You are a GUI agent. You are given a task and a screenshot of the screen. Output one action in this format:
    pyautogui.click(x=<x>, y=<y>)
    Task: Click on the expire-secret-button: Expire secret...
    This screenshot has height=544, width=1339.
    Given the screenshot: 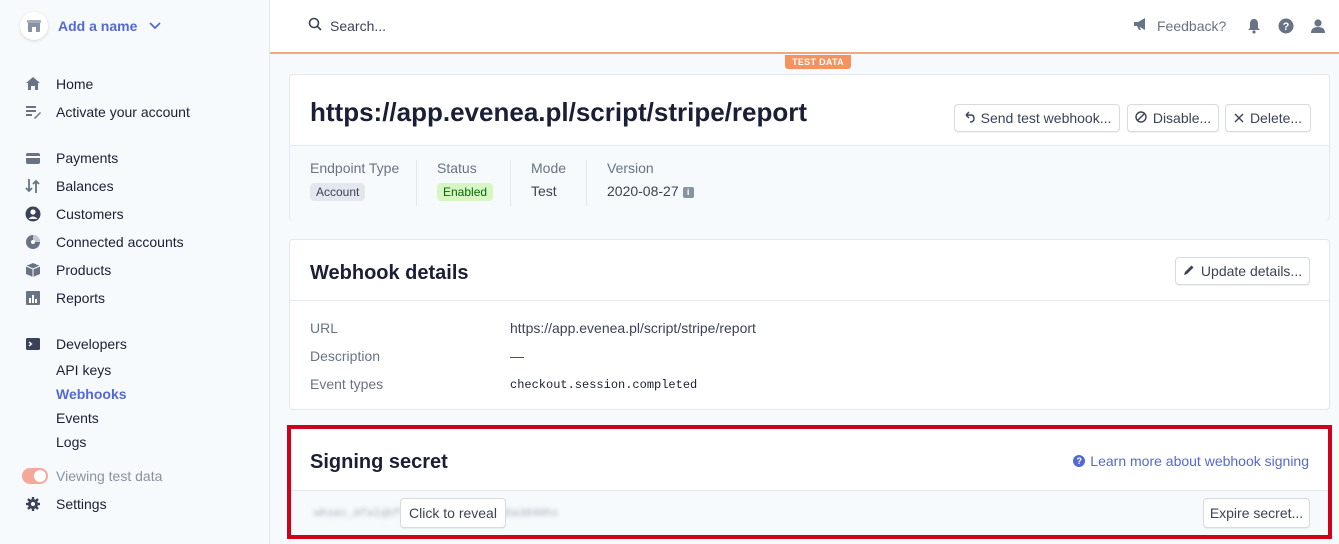 What is the action you would take?
    pyautogui.click(x=1256, y=513)
    